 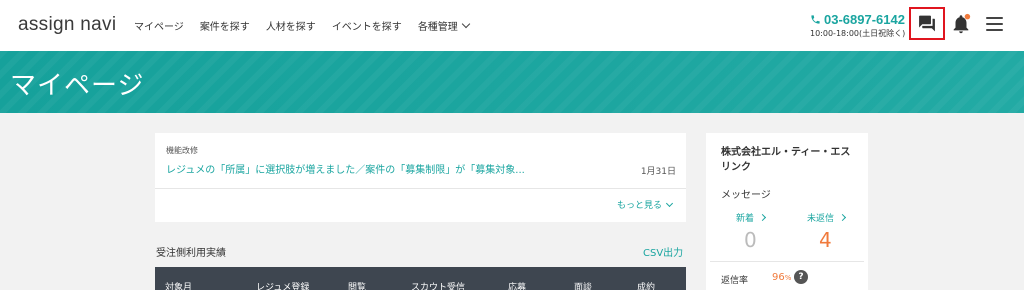 I want to click on reply-rate-unit: %, so click(x=788, y=278).